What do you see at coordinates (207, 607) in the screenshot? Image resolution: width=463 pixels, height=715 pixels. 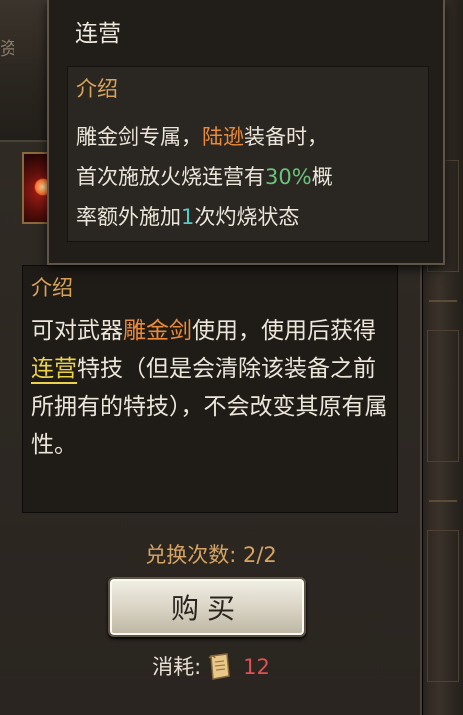 I see `buy-button: 购买` at bounding box center [207, 607].